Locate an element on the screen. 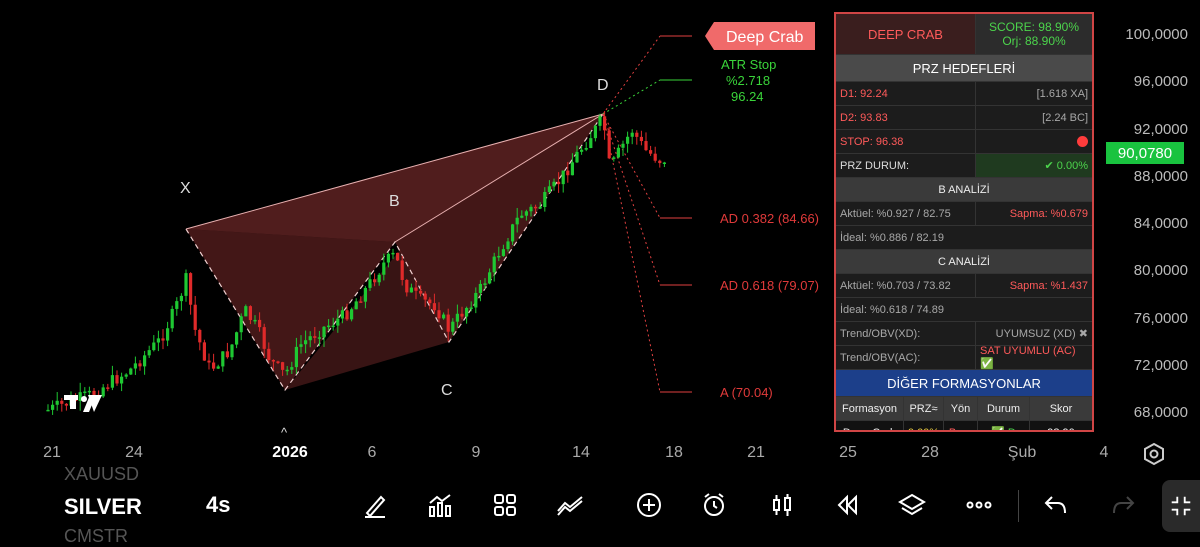  time-tick: 24 is located at coordinates (134, 452).